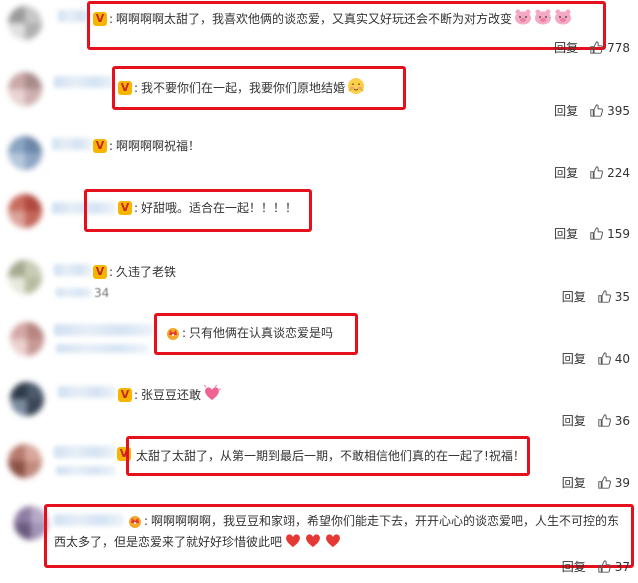 The image size is (638, 583). I want to click on like-button: 224, so click(610, 173).